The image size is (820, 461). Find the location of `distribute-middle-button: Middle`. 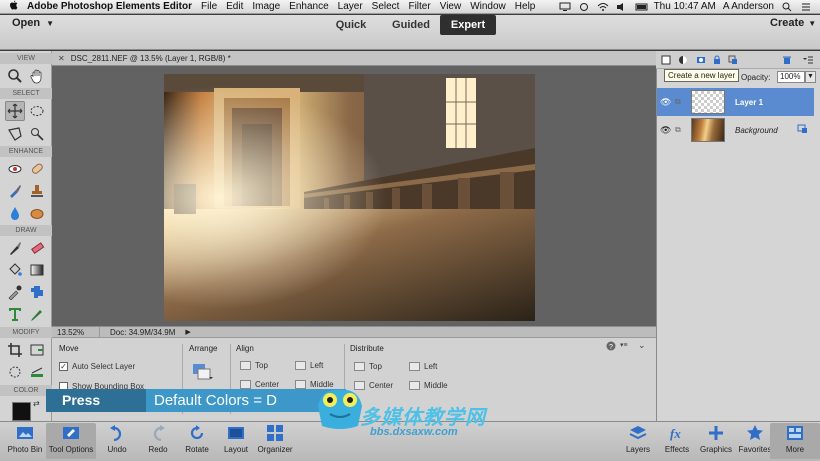

distribute-middle-button: Middle is located at coordinates (428, 385).